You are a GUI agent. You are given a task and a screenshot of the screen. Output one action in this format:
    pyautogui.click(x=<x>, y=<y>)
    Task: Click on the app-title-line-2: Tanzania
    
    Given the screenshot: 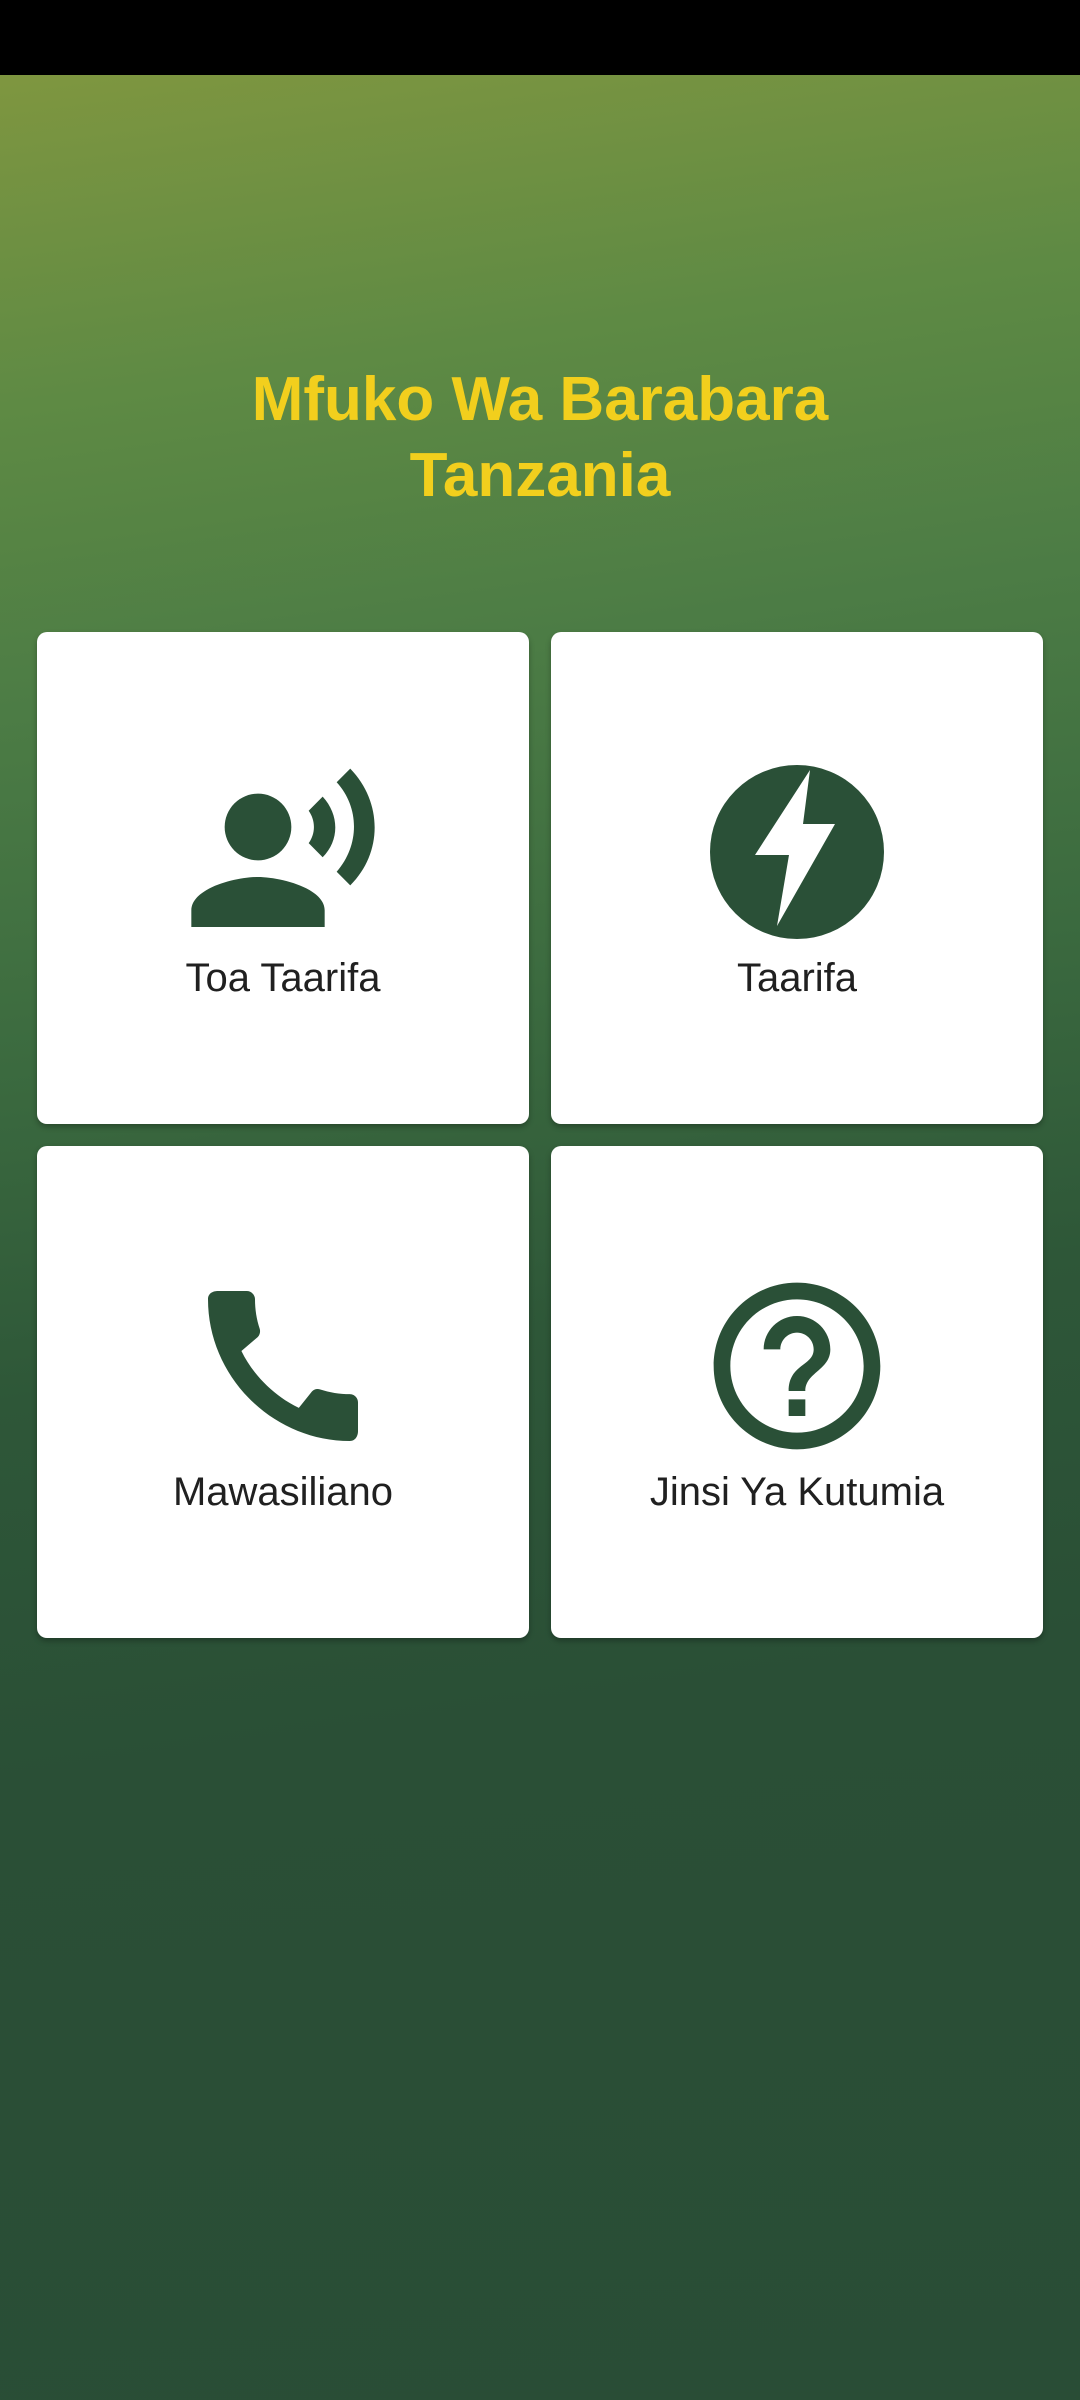 What is the action you would take?
    pyautogui.click(x=540, y=475)
    